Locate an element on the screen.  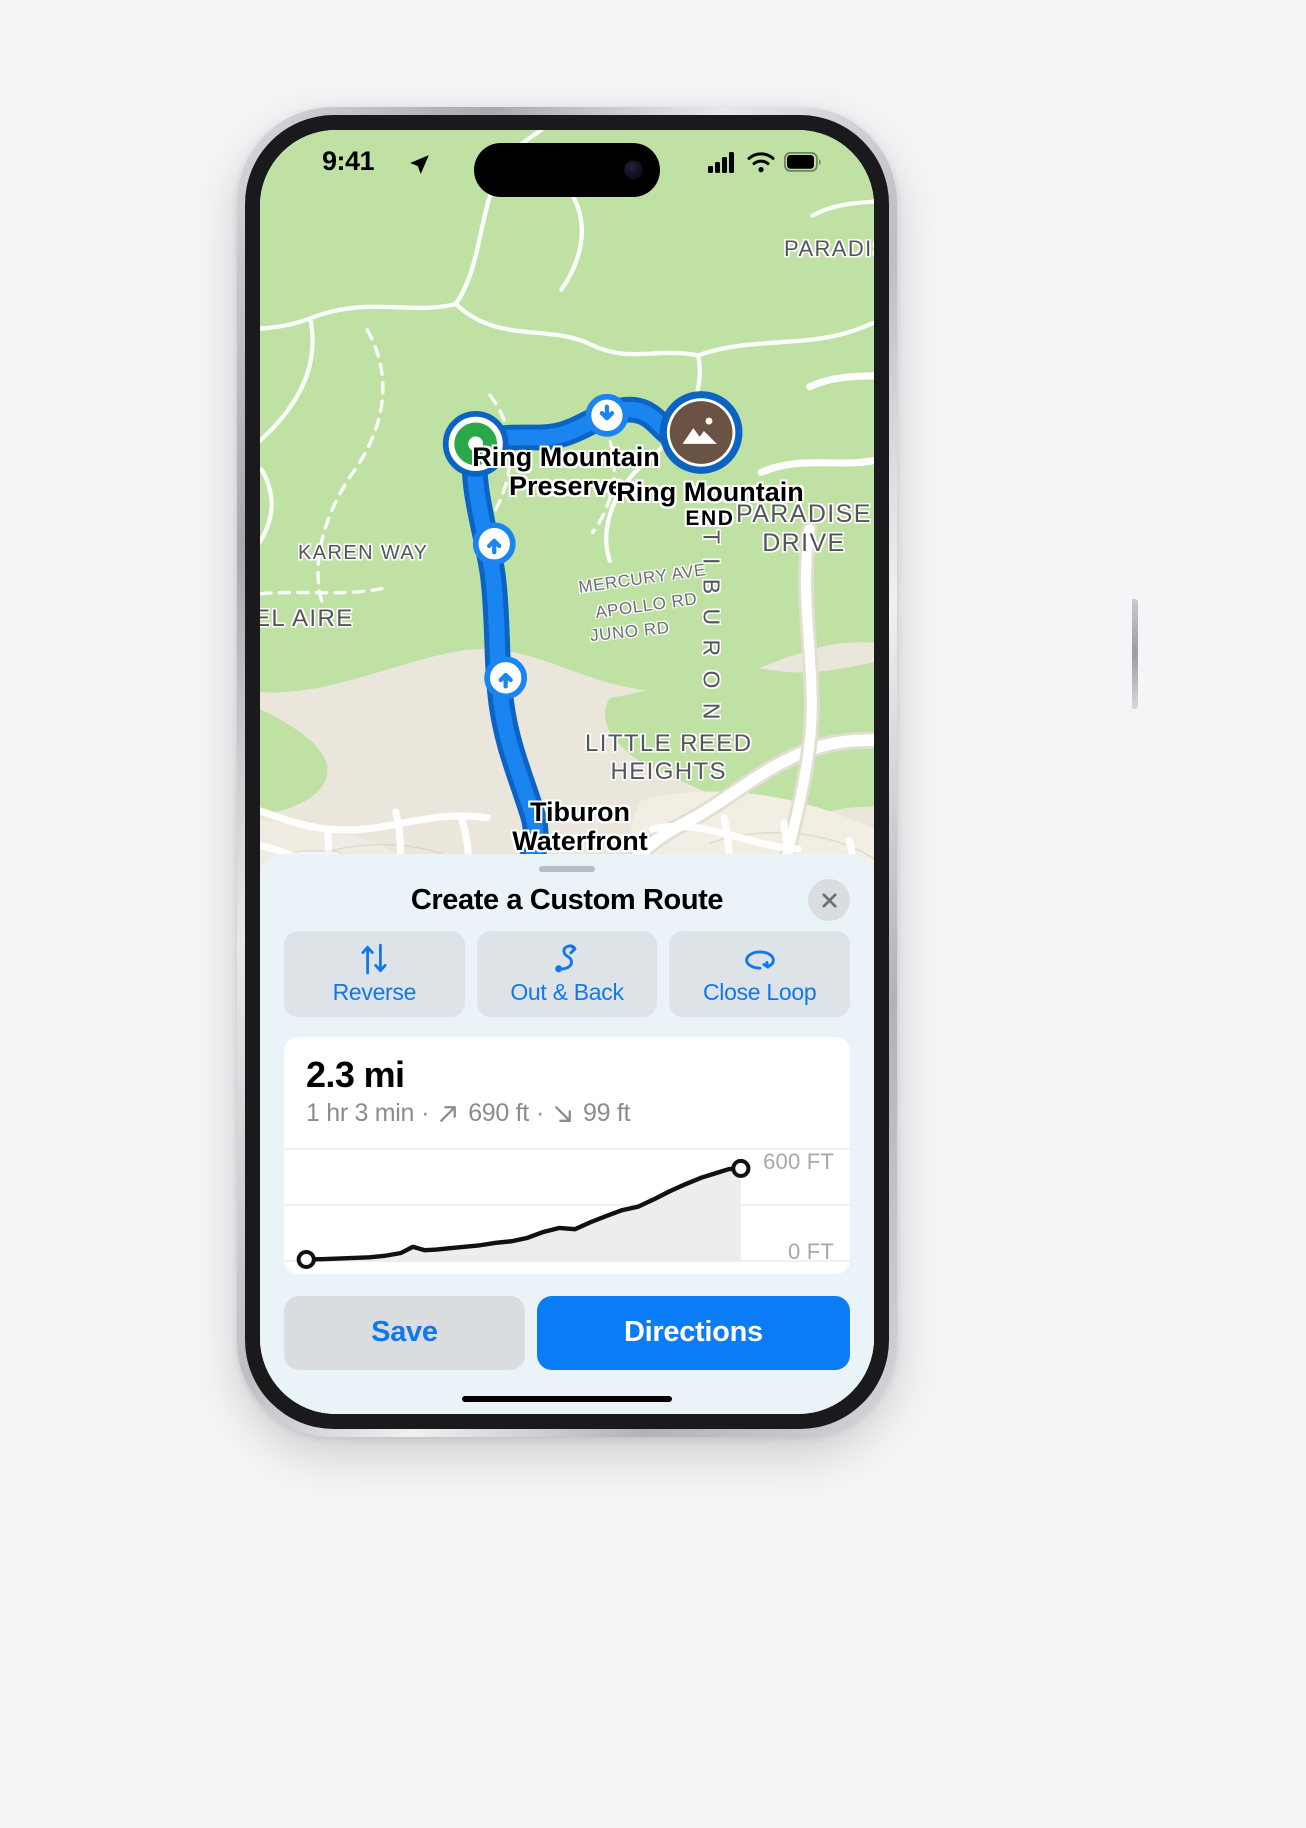
save-button: Save is located at coordinates (404, 1332).